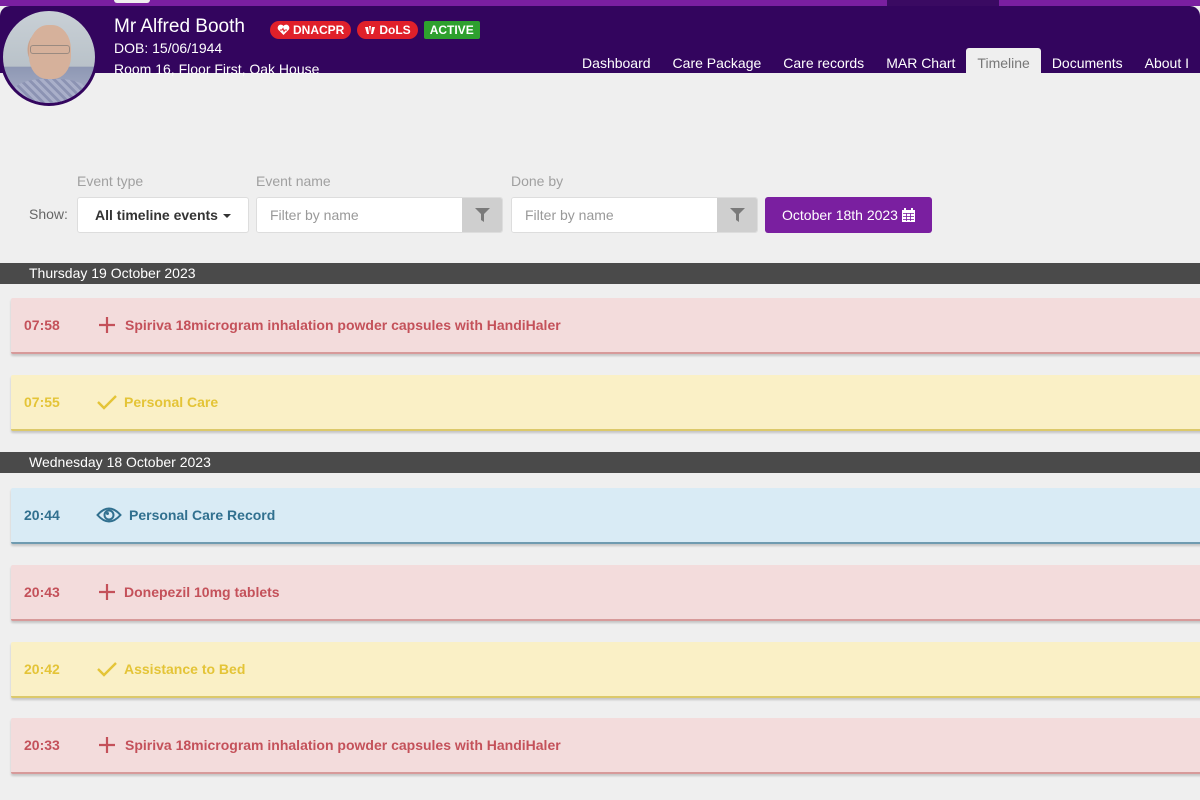 This screenshot has height=800, width=1200. What do you see at coordinates (319, 30) in the screenshot?
I see `dnacpr-badge-label: DNACPR` at bounding box center [319, 30].